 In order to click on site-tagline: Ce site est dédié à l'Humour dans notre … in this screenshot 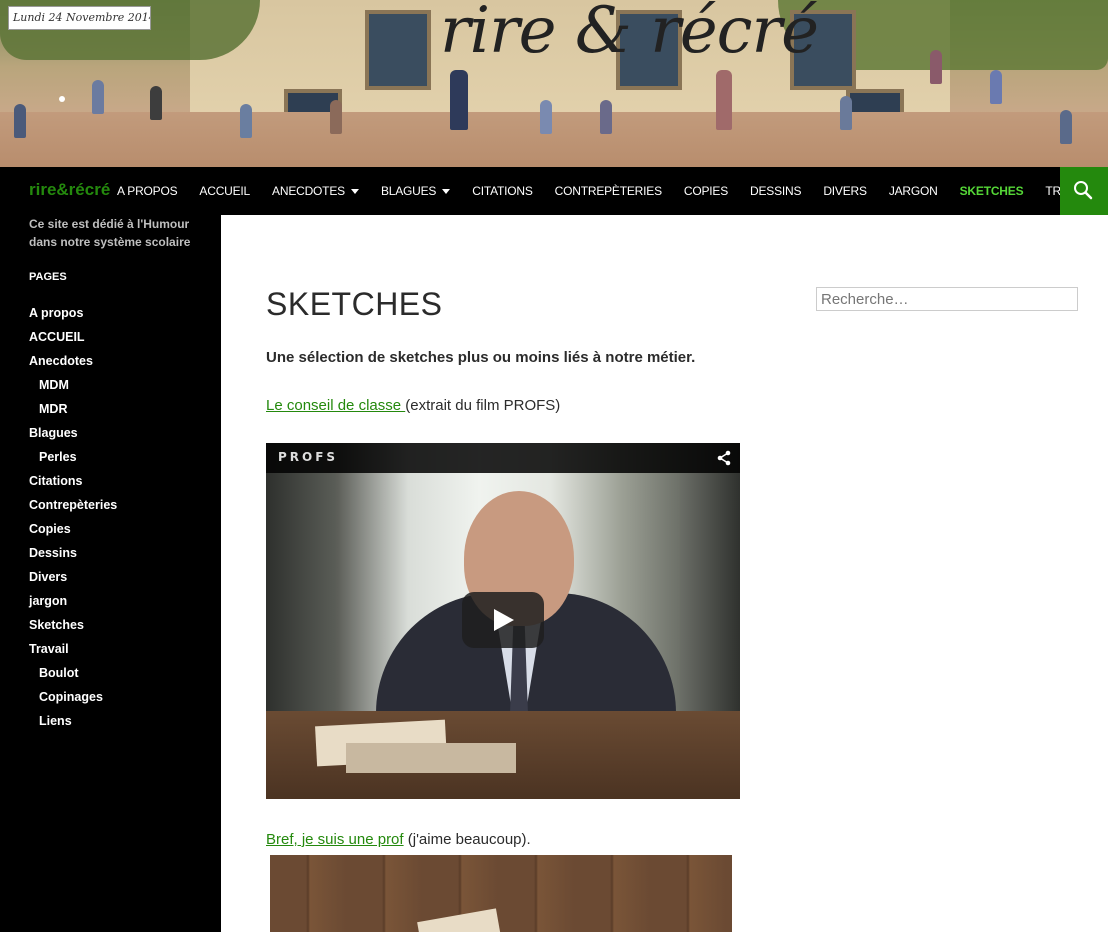, I will do `click(110, 233)`.